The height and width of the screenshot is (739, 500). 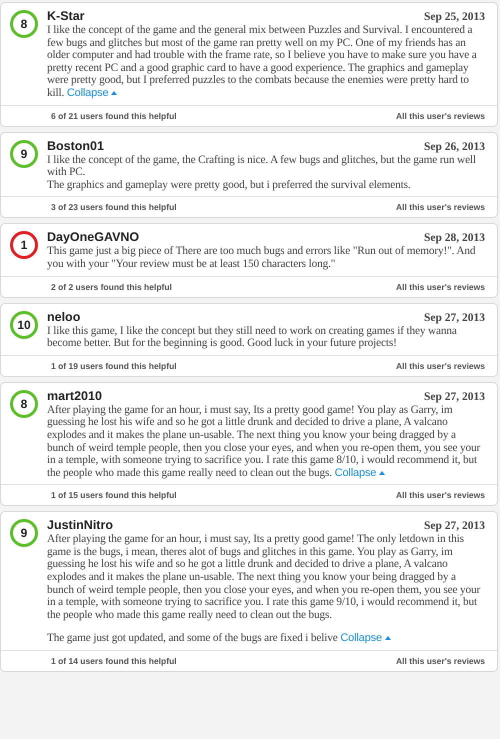 What do you see at coordinates (454, 146) in the screenshot?
I see `review-date: Sep 26, 2013` at bounding box center [454, 146].